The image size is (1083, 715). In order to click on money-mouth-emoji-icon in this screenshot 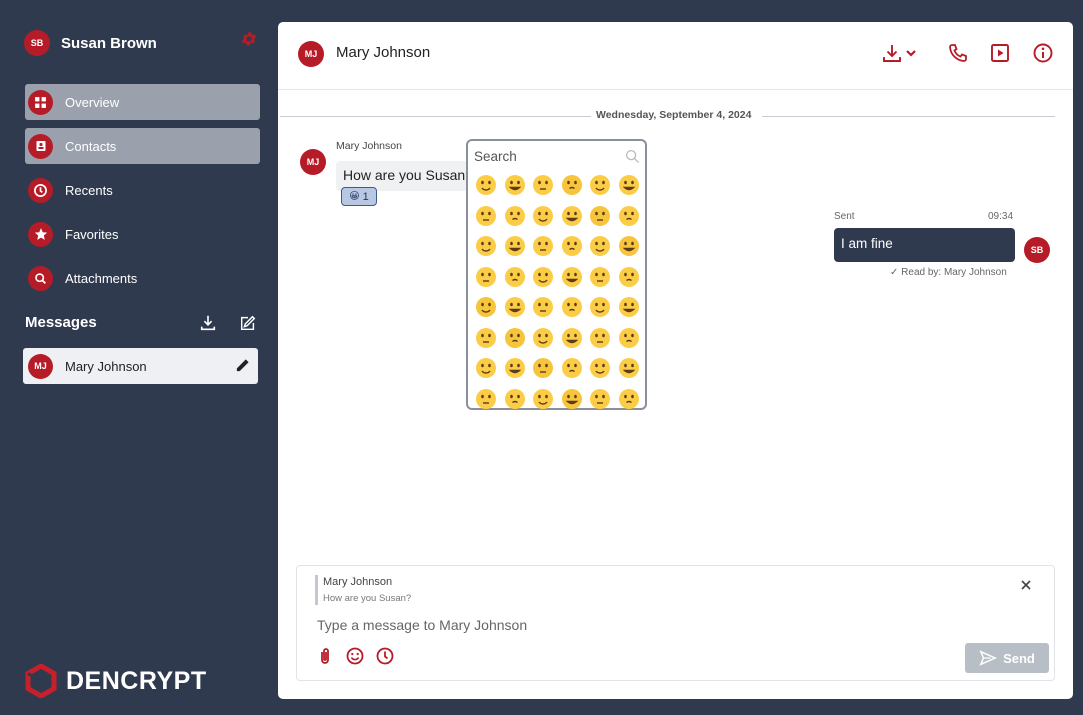, I will do `click(600, 307)`.